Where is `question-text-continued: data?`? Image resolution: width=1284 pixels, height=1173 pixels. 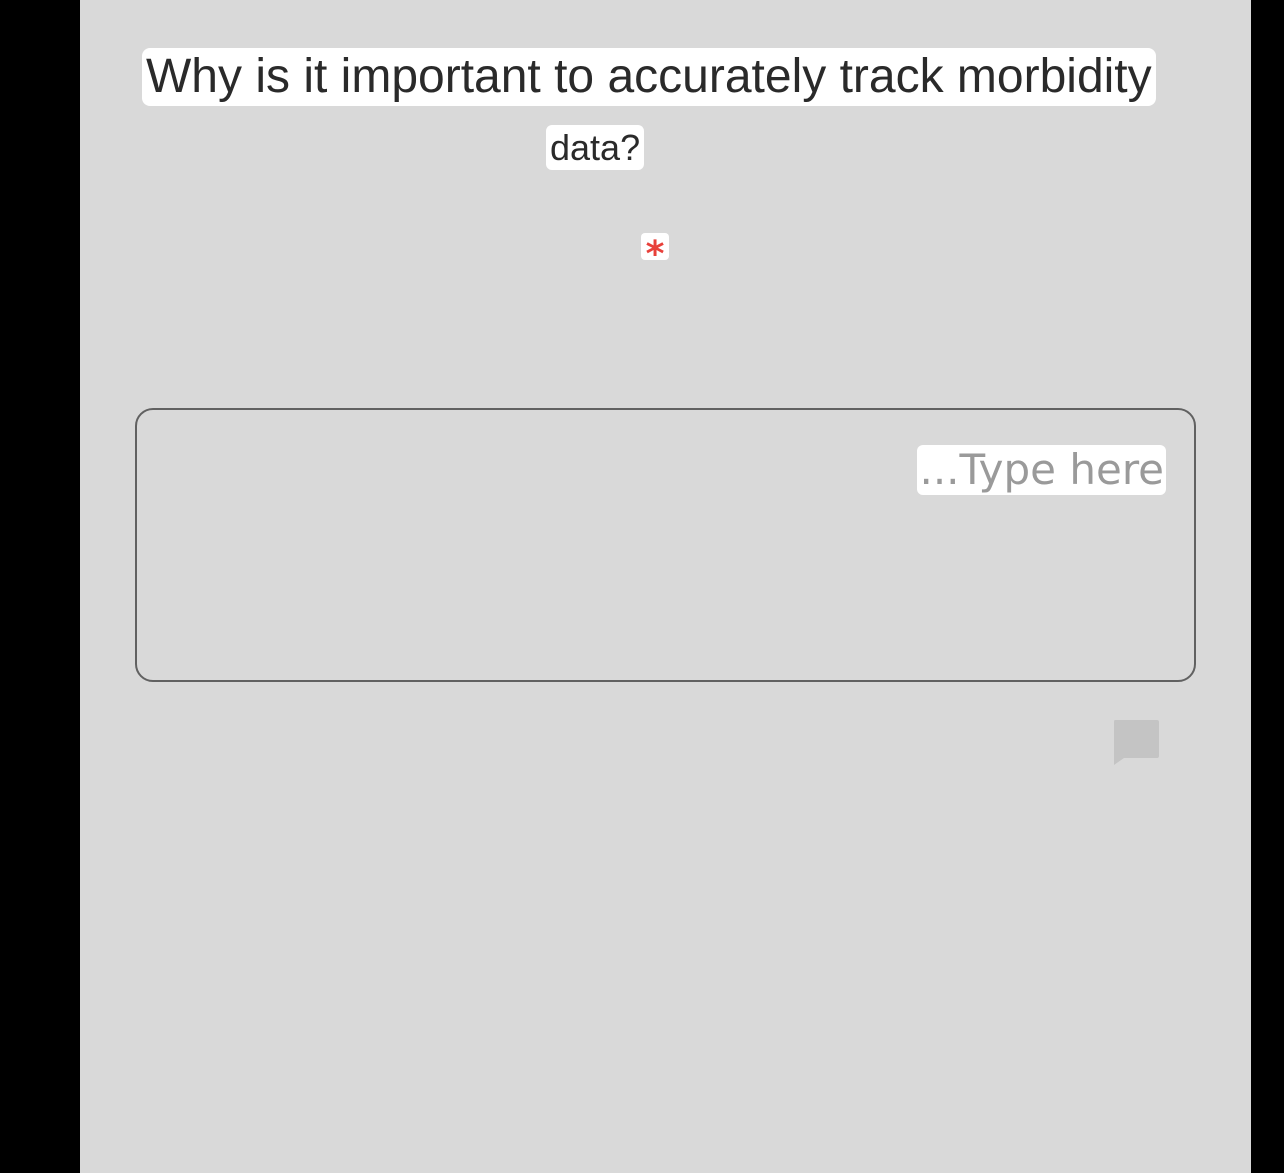 question-text-continued: data? is located at coordinates (595, 147).